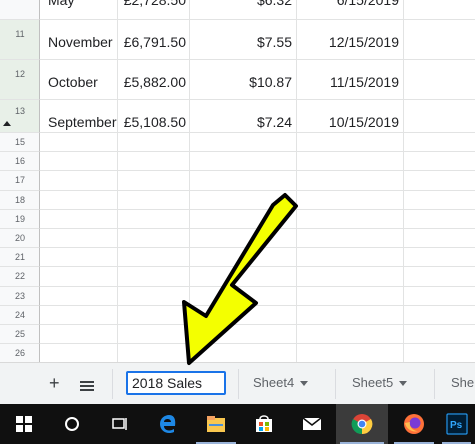 Image resolution: width=475 pixels, height=444 pixels. What do you see at coordinates (414, 424) in the screenshot?
I see `firefox-icon` at bounding box center [414, 424].